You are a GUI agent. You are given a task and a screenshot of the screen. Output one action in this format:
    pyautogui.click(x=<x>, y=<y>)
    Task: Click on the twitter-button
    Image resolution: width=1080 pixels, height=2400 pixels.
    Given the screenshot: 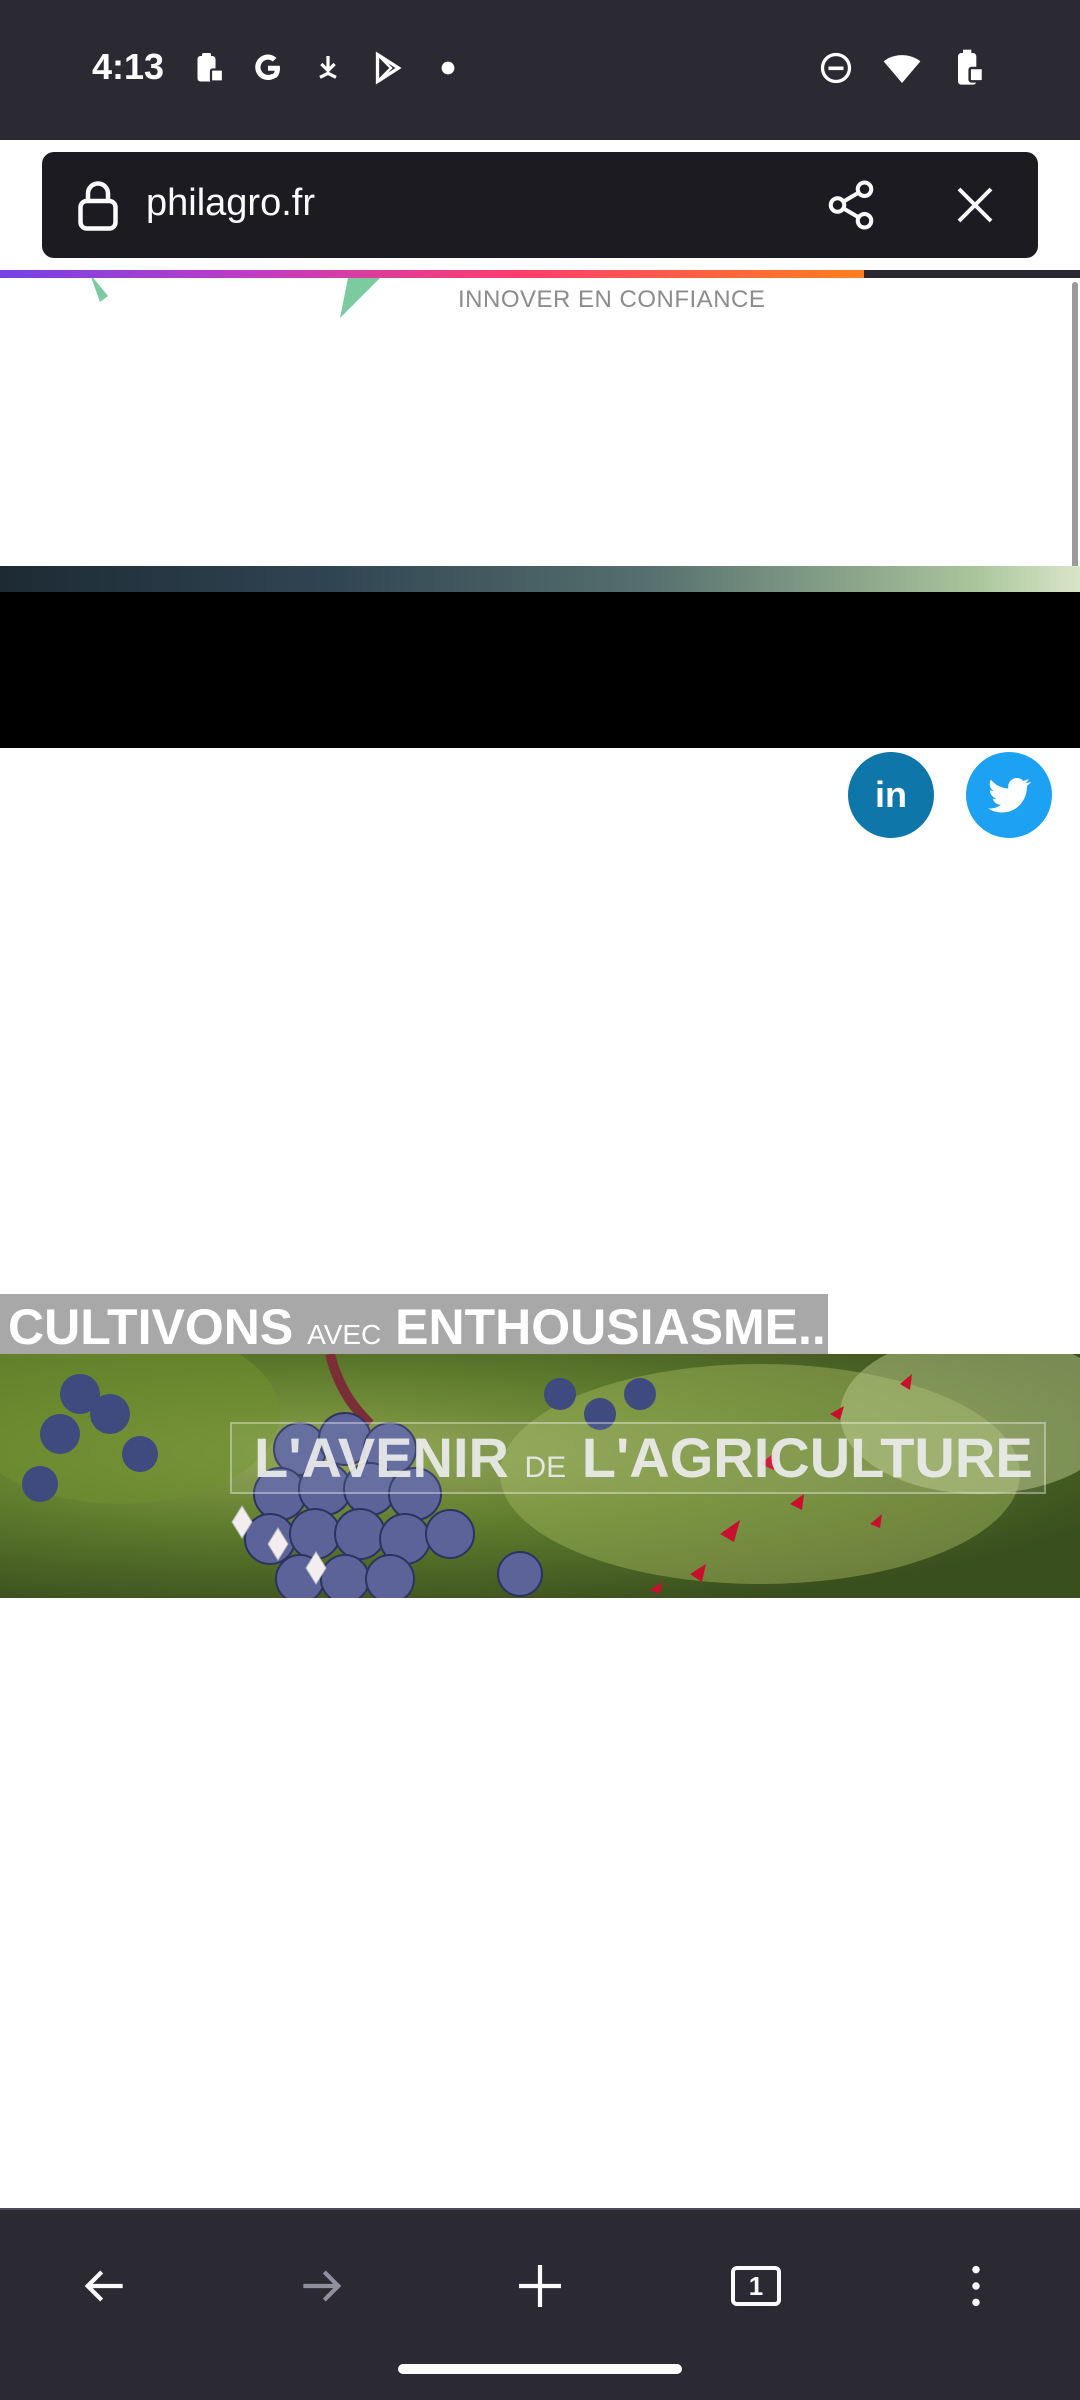 What is the action you would take?
    pyautogui.click(x=1009, y=795)
    